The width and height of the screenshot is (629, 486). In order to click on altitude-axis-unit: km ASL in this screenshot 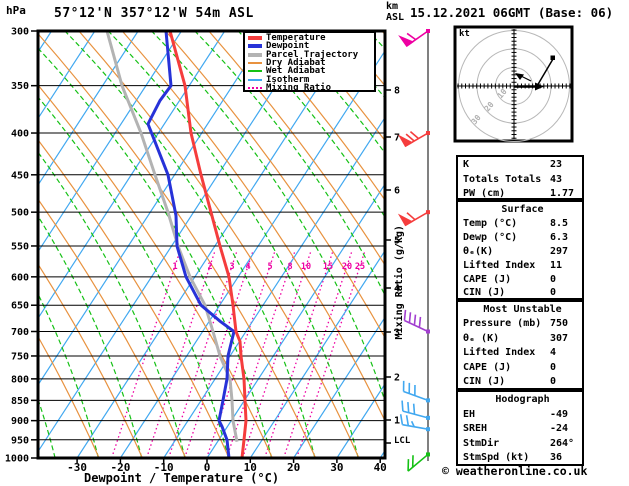, I will do `click(395, 12)`.